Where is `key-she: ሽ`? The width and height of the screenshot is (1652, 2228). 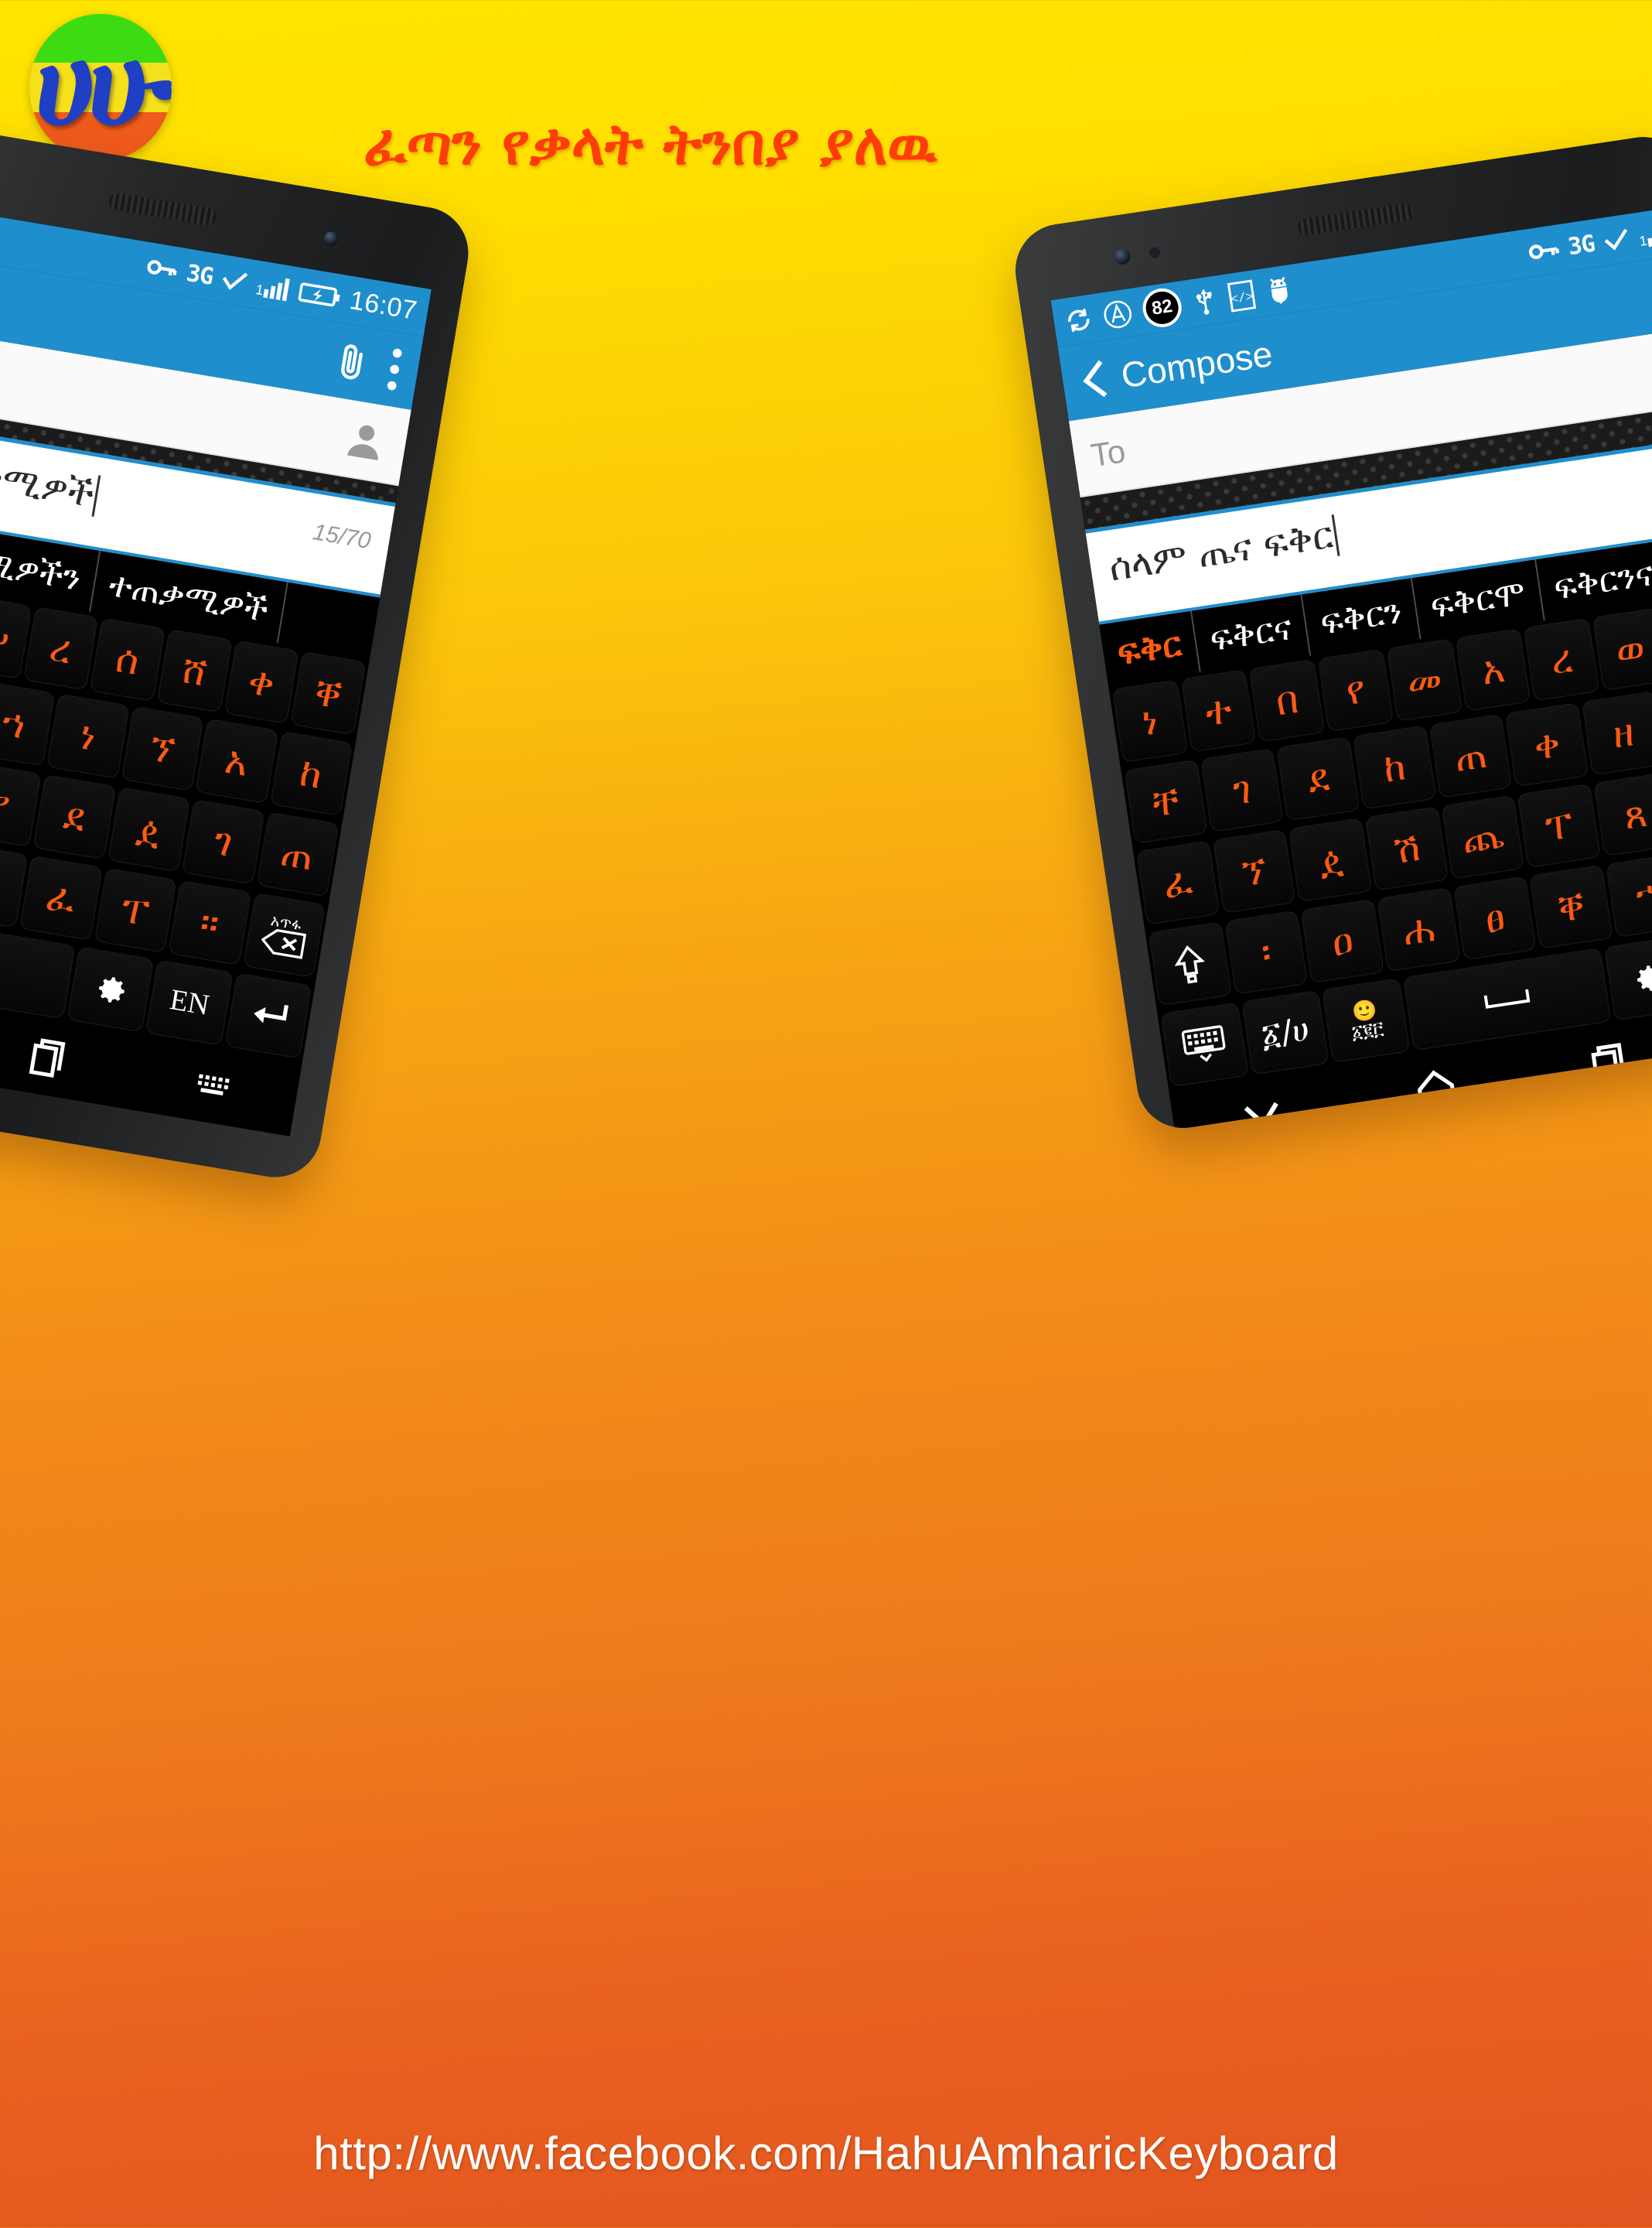
key-she: ሽ is located at coordinates (1406, 848).